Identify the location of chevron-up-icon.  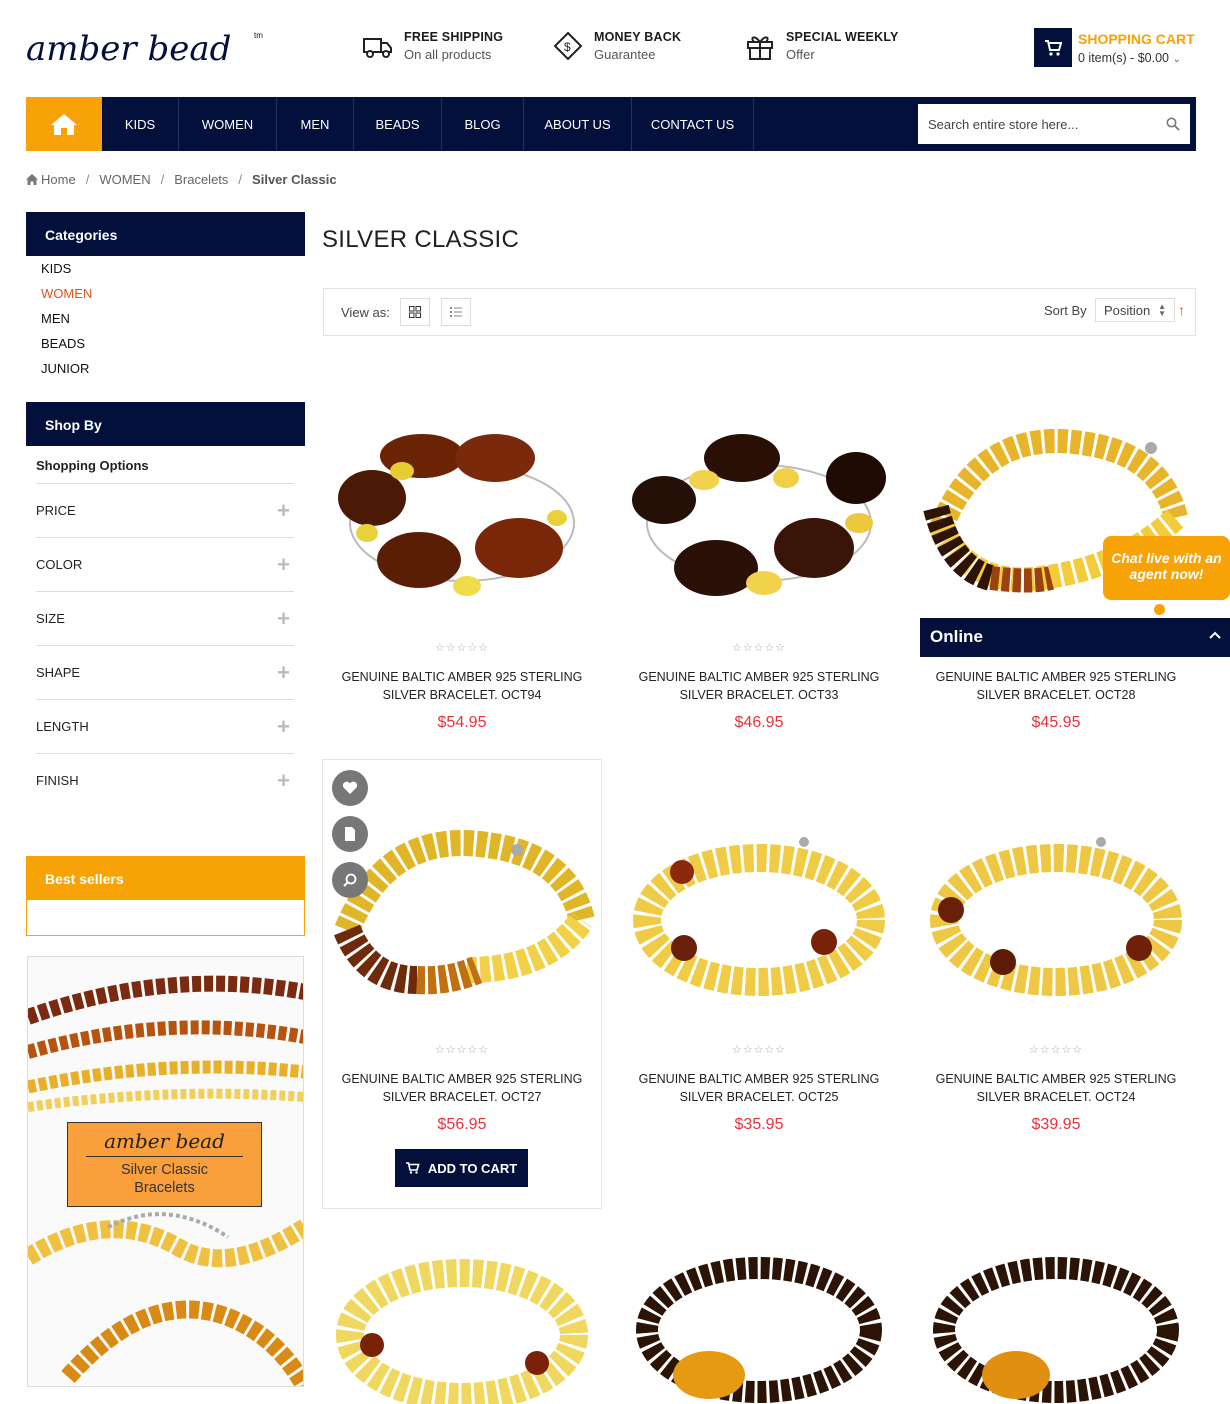
(1215, 635).